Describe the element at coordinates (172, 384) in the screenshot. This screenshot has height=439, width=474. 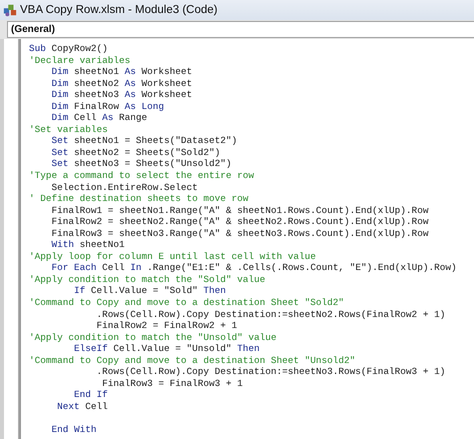
I see `code-line: FinalRow3 = FinalRow3 + 1` at that location.